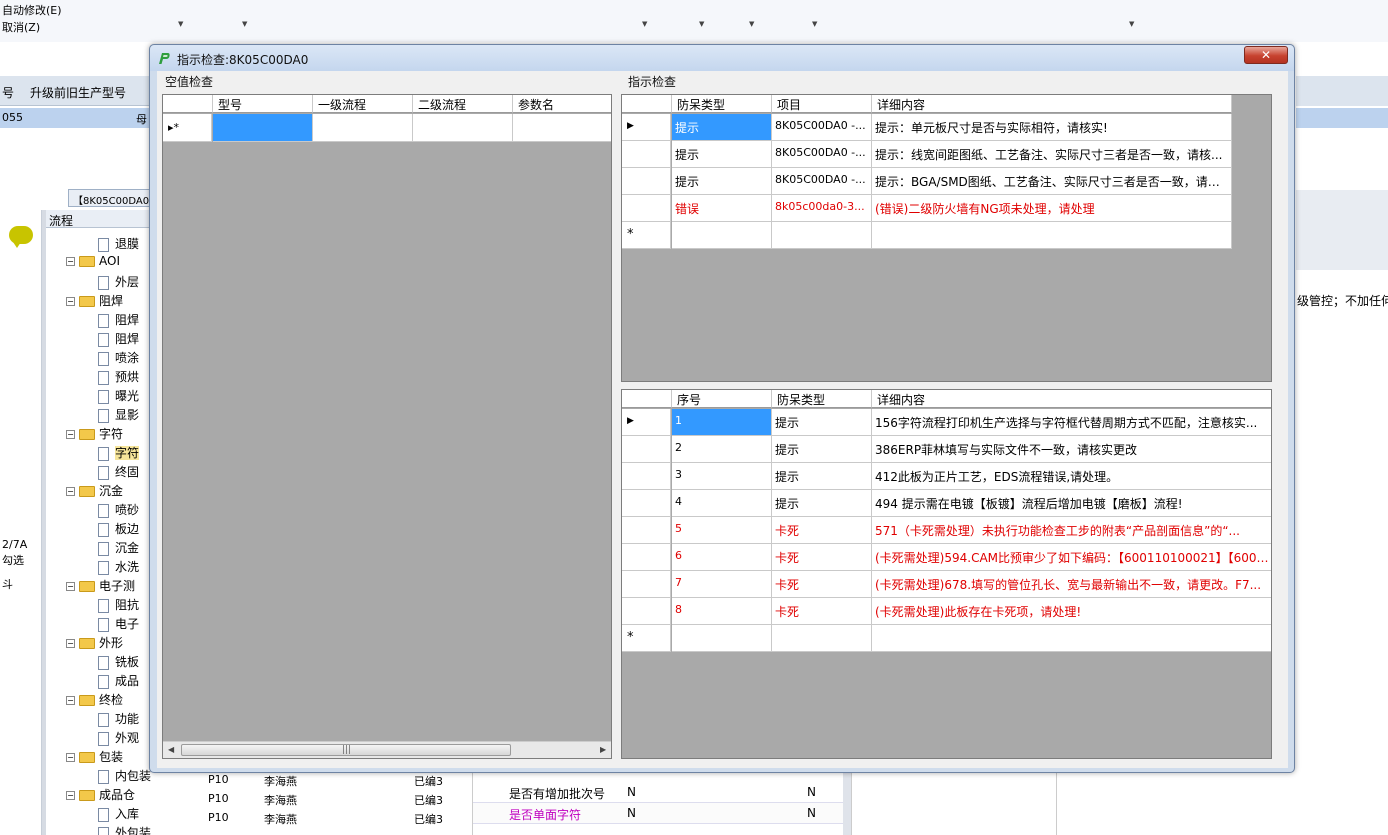  Describe the element at coordinates (118, 510) in the screenshot. I see `tree-node: 喷砂` at that location.